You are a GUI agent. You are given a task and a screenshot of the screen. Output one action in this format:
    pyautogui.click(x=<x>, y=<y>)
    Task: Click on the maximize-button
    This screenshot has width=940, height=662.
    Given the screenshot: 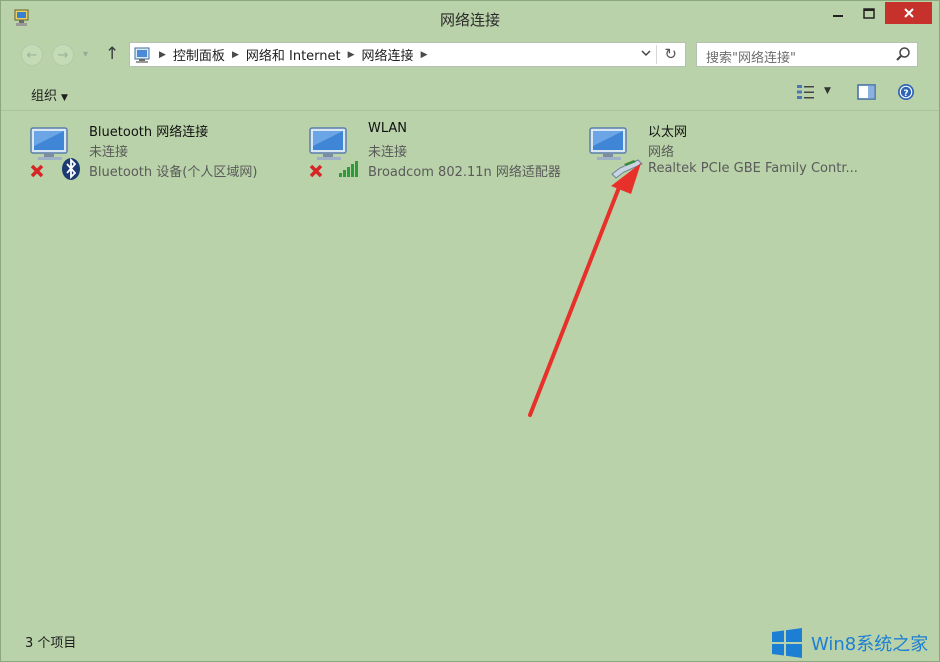 What is the action you would take?
    pyautogui.click(x=869, y=13)
    